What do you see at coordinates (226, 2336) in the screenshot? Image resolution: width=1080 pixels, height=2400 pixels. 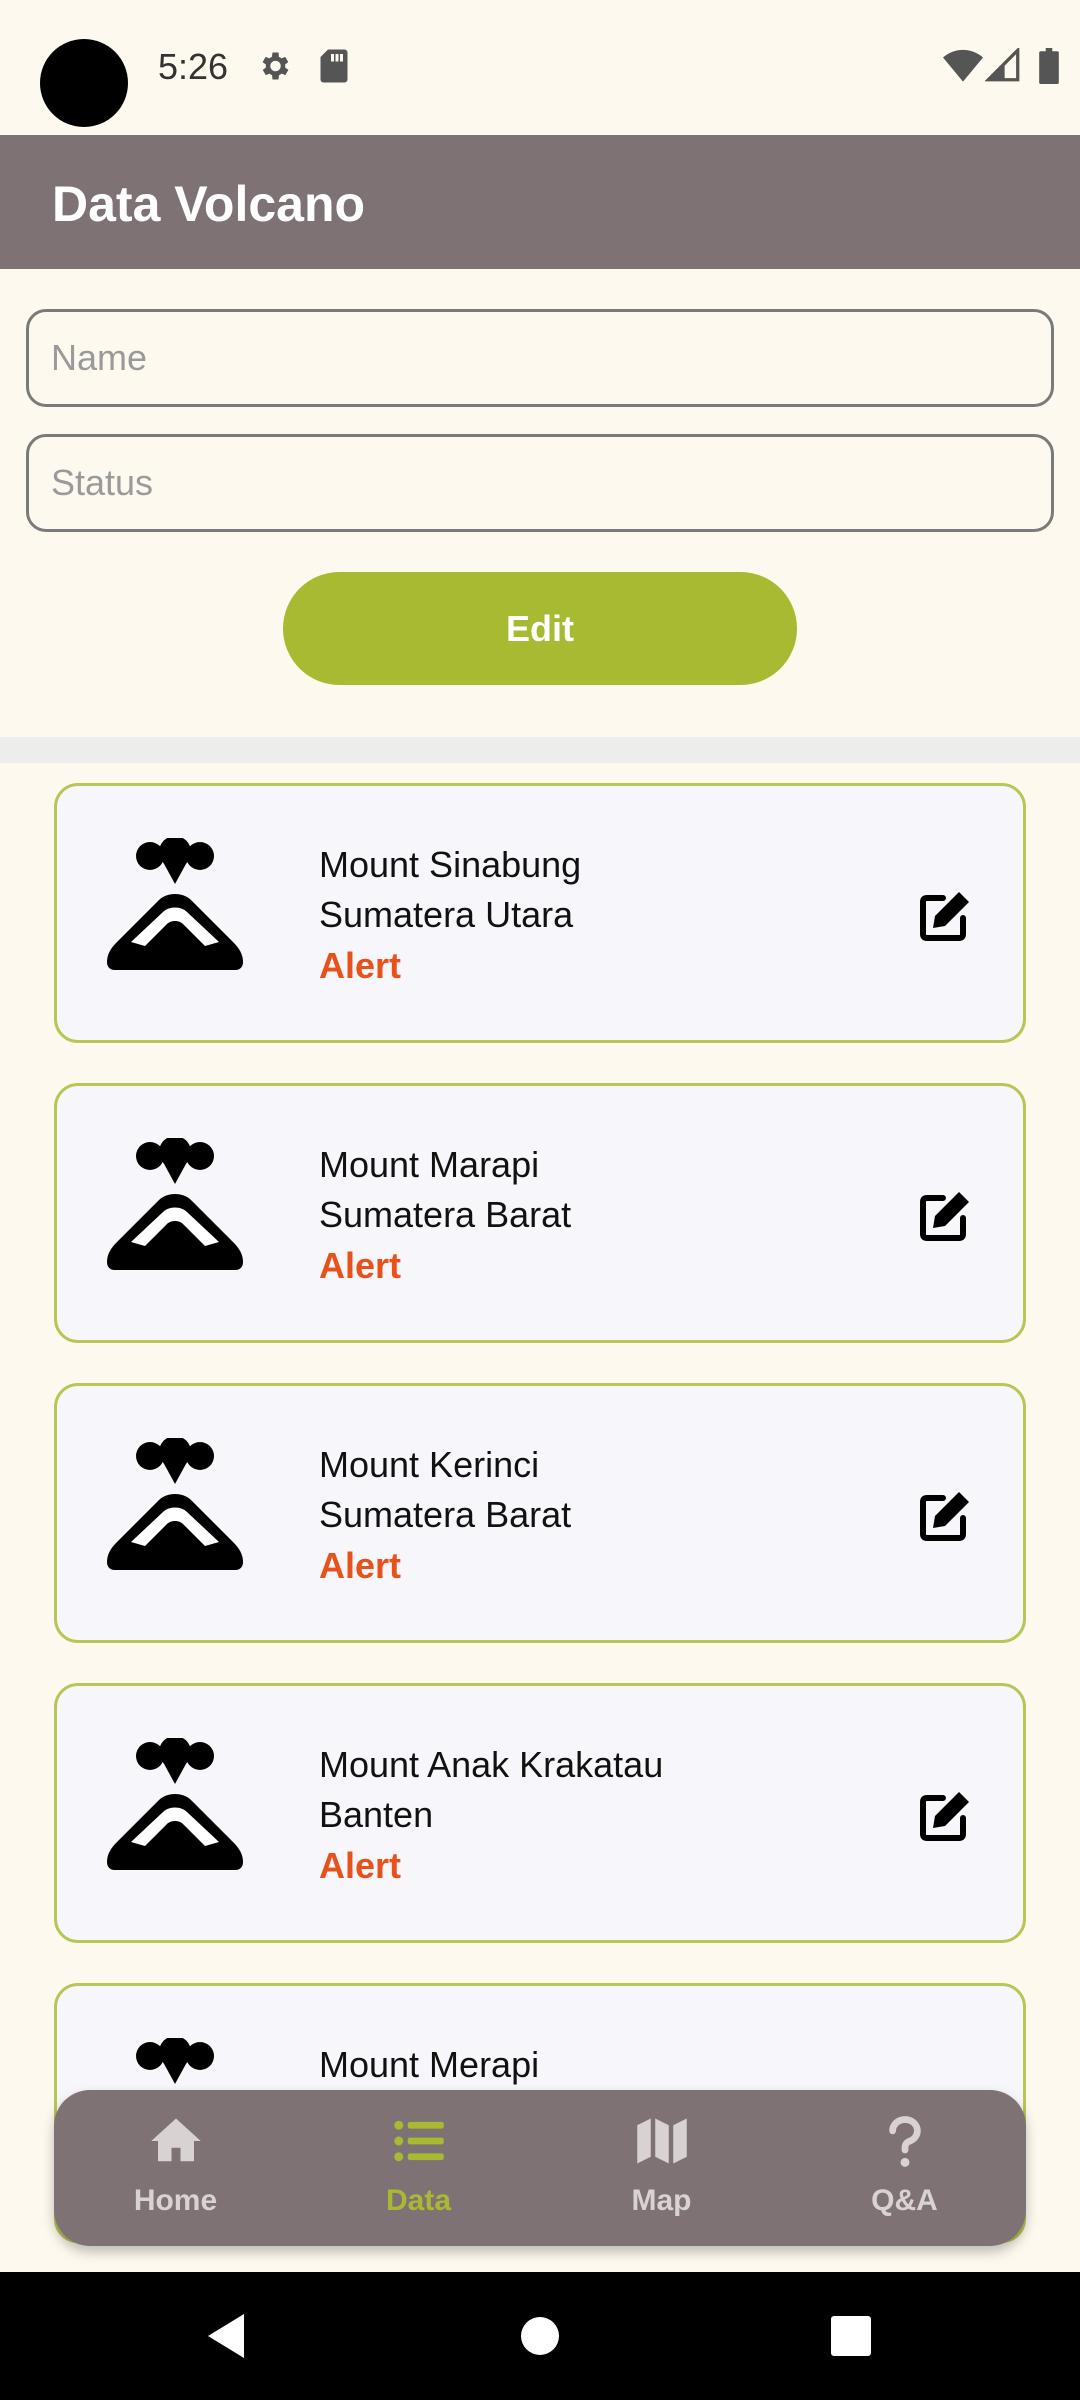 I see `back-icon` at bounding box center [226, 2336].